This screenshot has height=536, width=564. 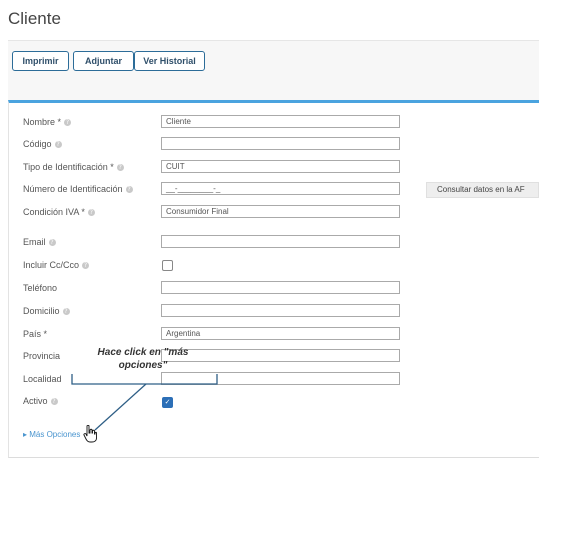 What do you see at coordinates (143, 359) in the screenshot?
I see `annotation-text: Hace click en "más opciones"` at bounding box center [143, 359].